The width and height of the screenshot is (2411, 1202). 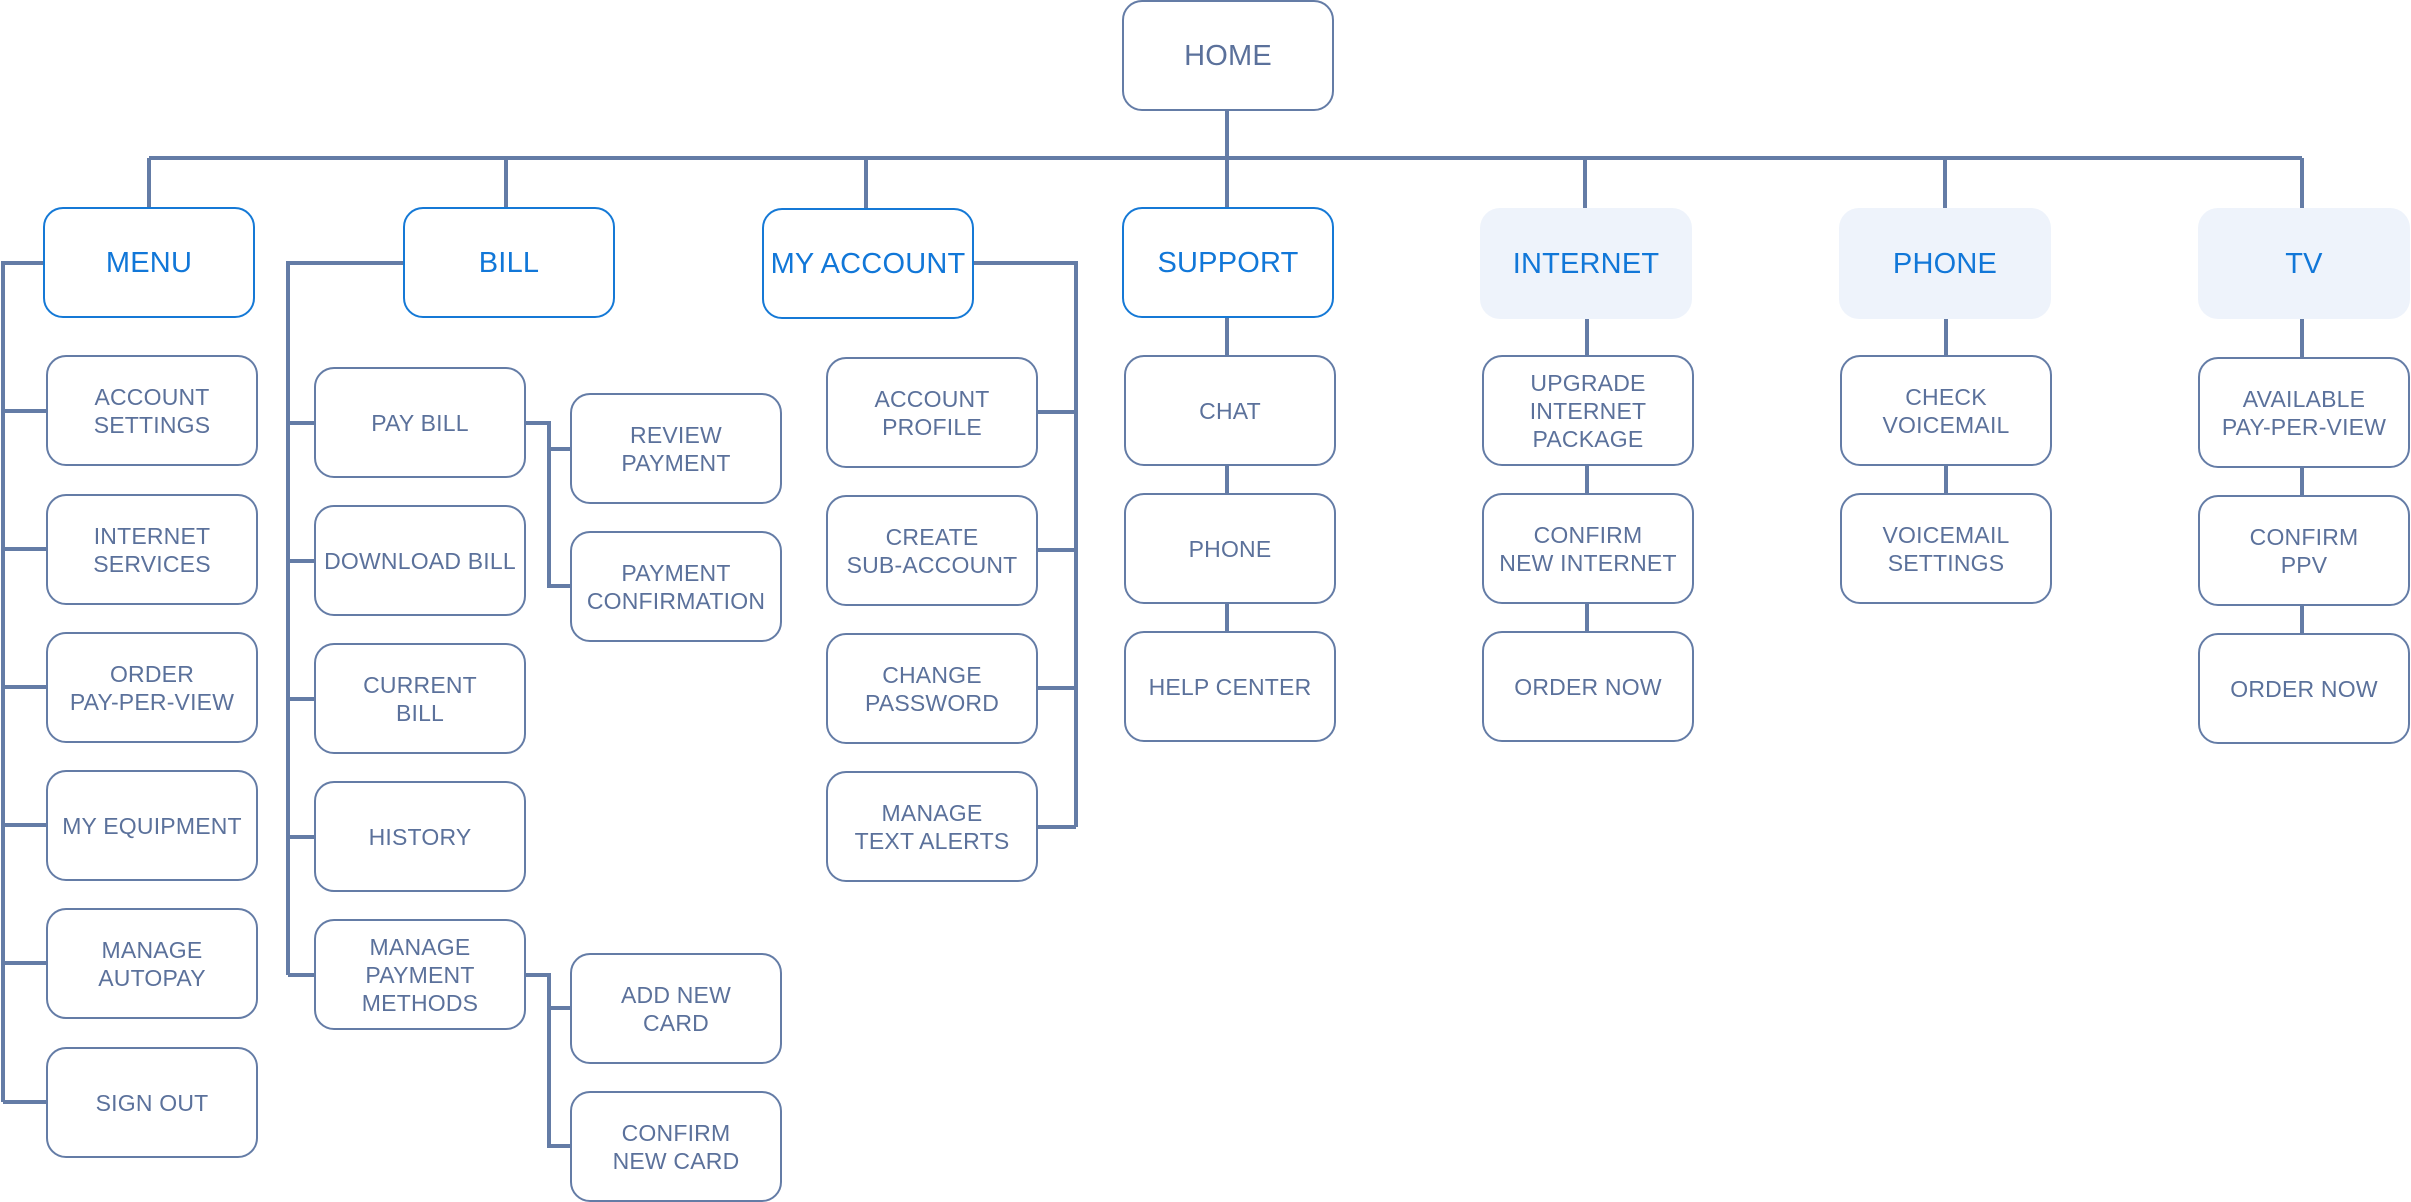 I want to click on node-confirm-new-internet: CONFIRM NEW INTERNET, so click(x=1588, y=548).